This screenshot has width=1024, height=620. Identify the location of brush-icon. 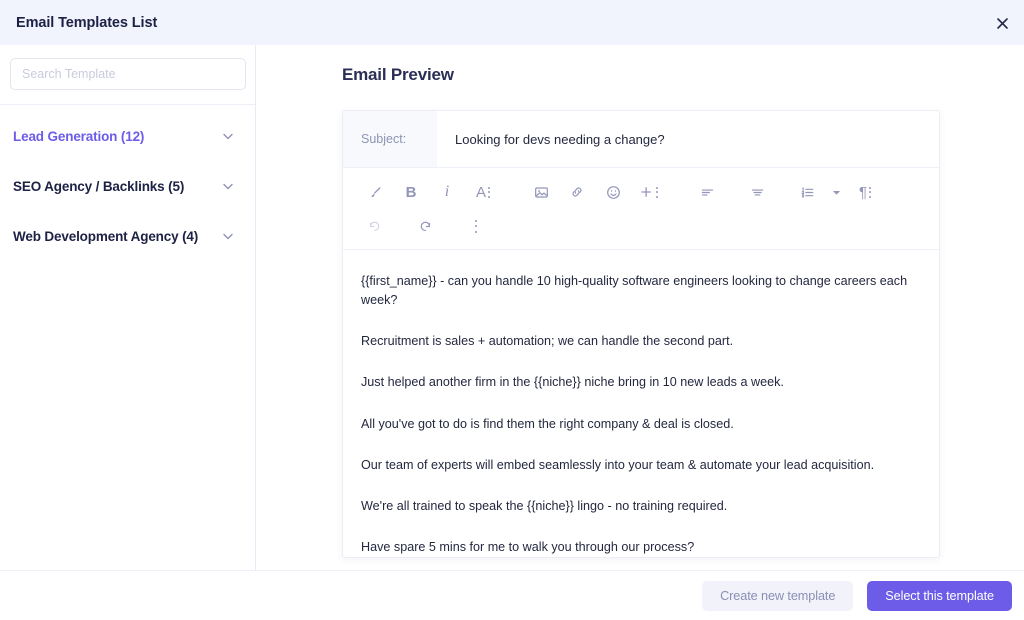
(375, 192).